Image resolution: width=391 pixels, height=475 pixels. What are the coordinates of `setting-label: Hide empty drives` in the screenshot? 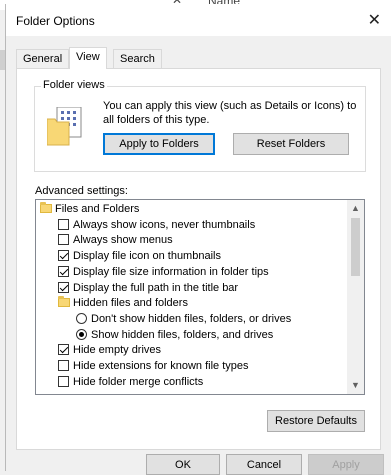 It's located at (117, 350).